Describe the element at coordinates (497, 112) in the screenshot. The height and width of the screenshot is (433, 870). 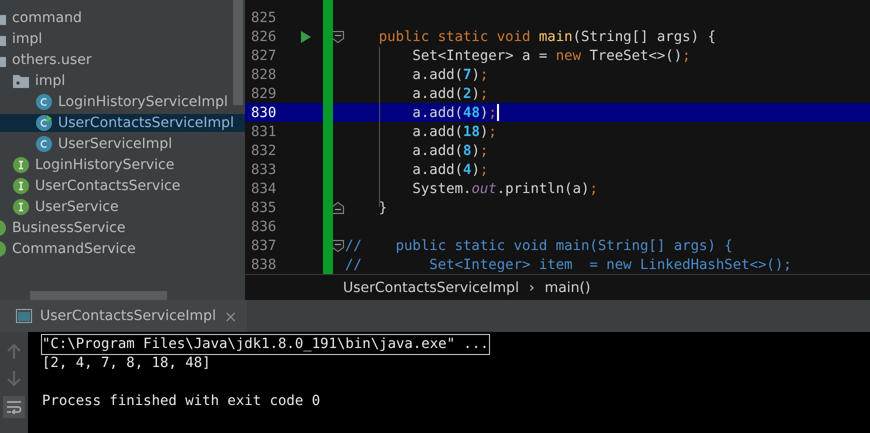
I see `text-cursor` at that location.